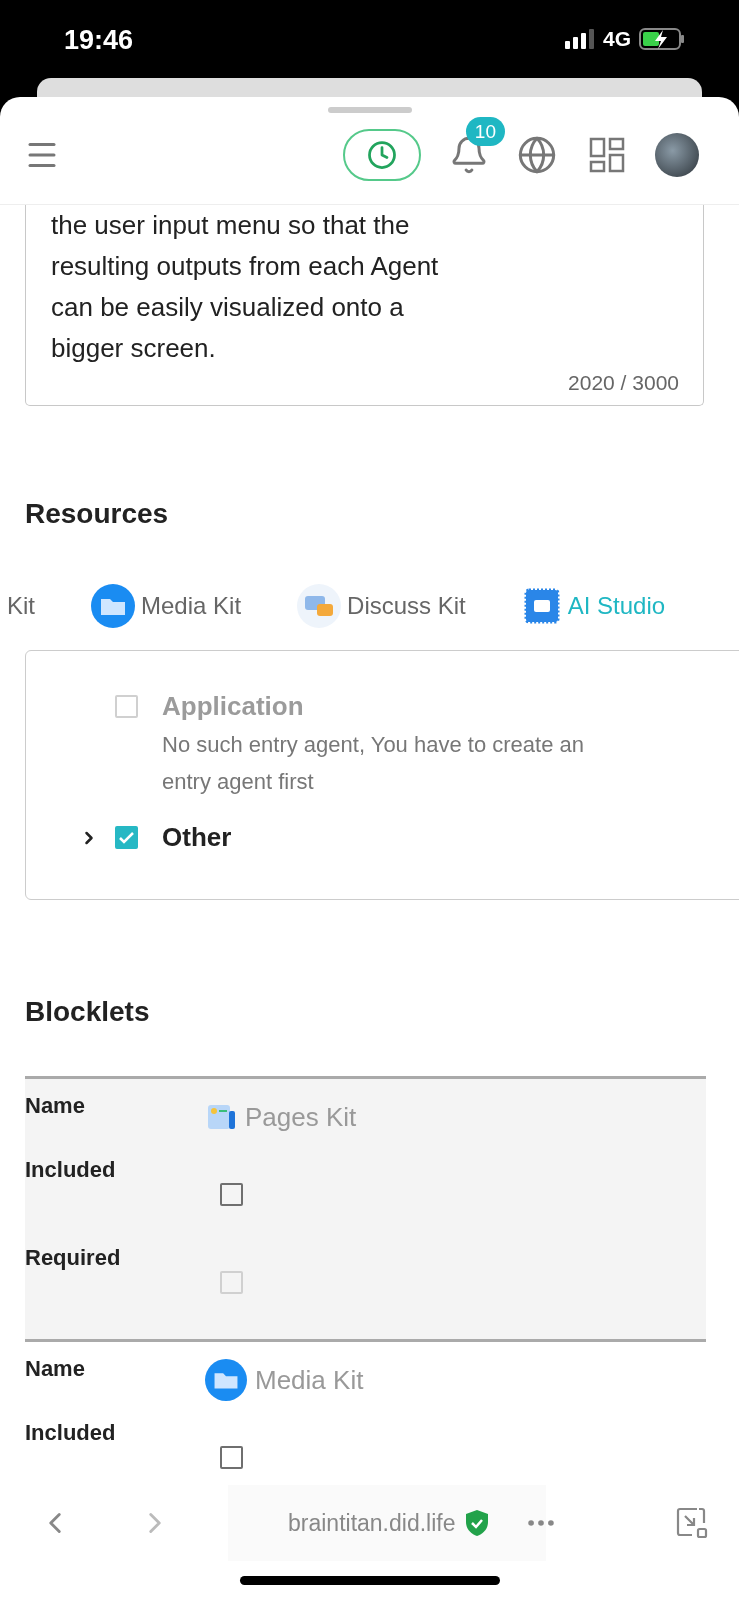 The width and height of the screenshot is (739, 1600). Describe the element at coordinates (372, 1523) in the screenshot. I see `url-text: braintitan.did.life` at that location.